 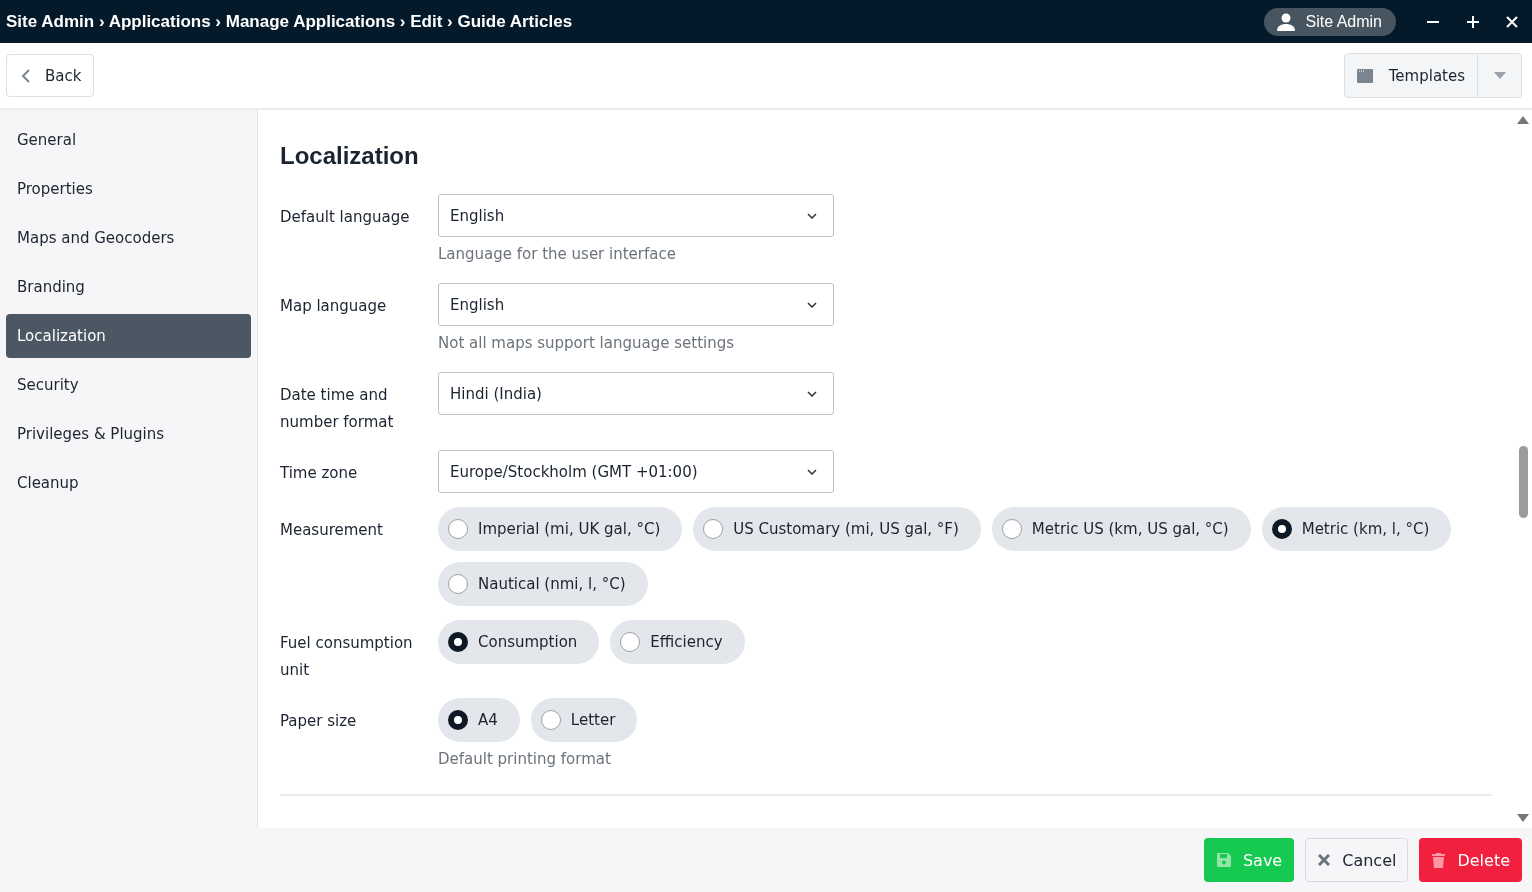 What do you see at coordinates (128, 434) in the screenshot?
I see `sidebar-item: Privileges & Plugins` at bounding box center [128, 434].